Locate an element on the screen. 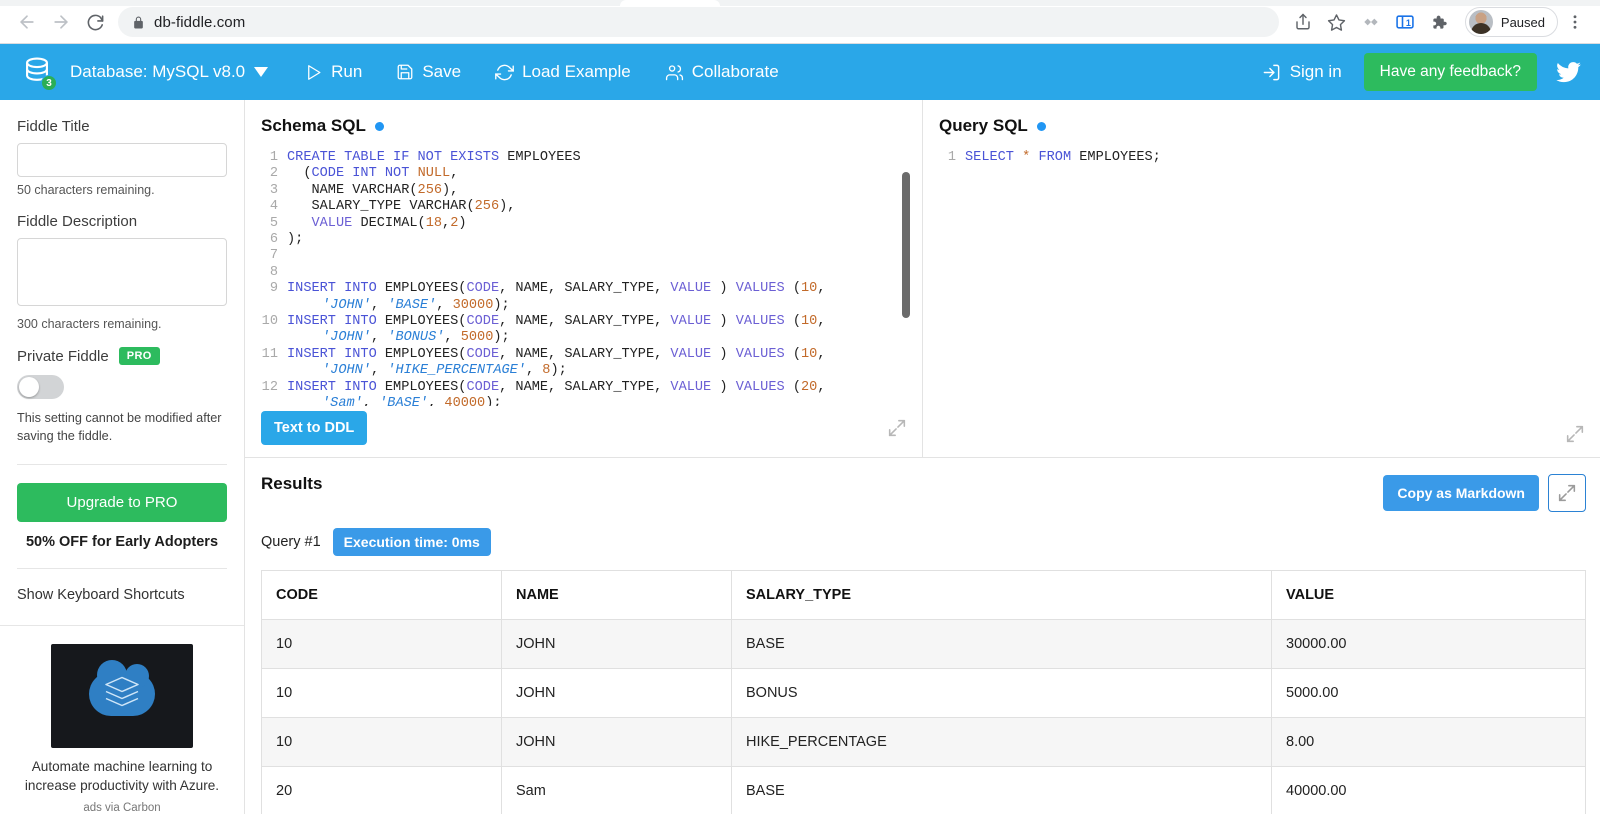 Image resolution: width=1600 pixels, height=814 pixels. query-sql-label: Query SQL is located at coordinates (983, 125).